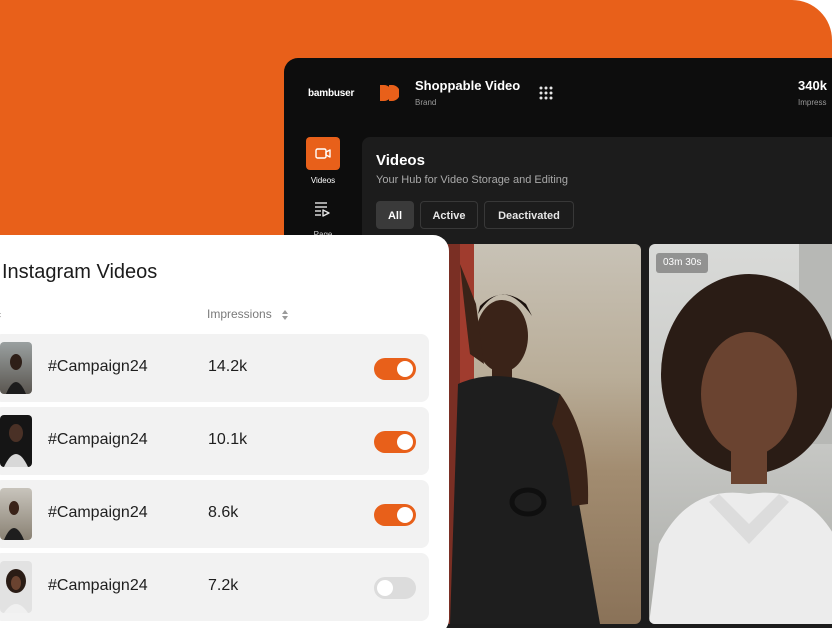 The width and height of the screenshot is (832, 635). What do you see at coordinates (223, 512) in the screenshot?
I see `impressions-value: 8.6k` at bounding box center [223, 512].